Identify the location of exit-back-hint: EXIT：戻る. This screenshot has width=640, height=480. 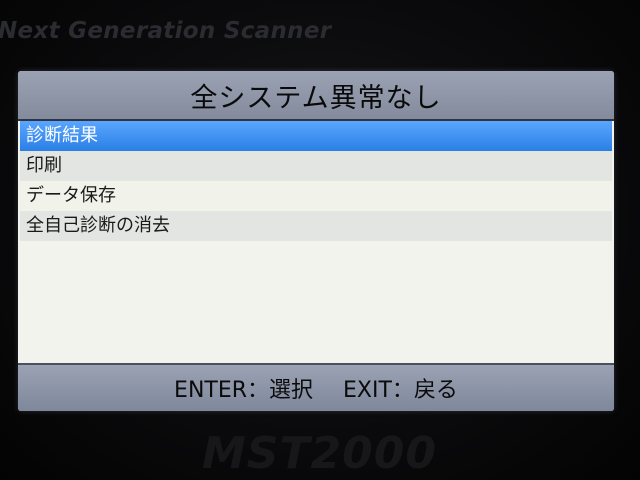
(400, 390).